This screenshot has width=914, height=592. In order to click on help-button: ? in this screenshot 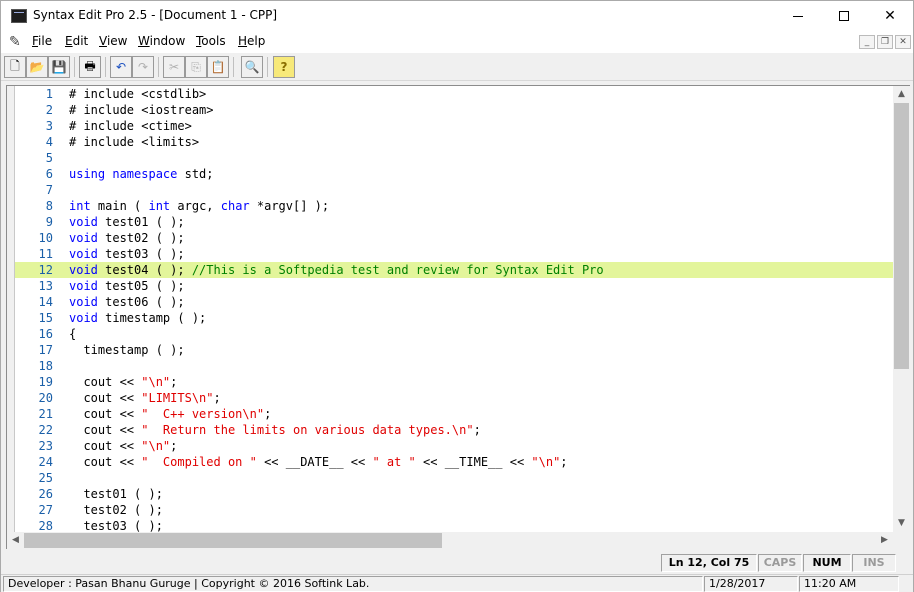, I will do `click(284, 67)`.